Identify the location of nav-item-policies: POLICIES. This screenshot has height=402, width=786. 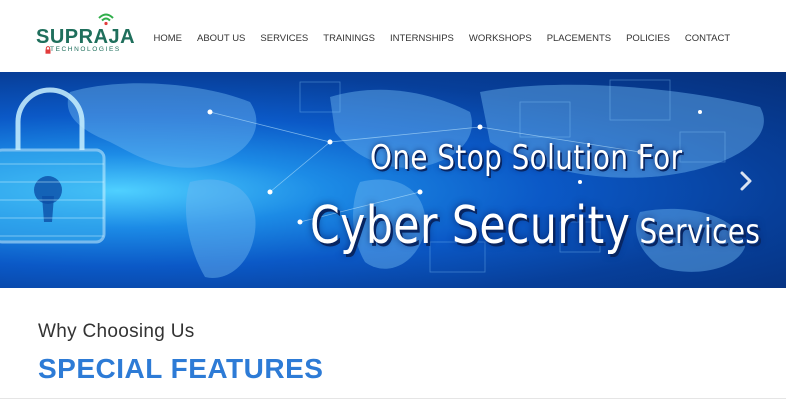
(648, 39).